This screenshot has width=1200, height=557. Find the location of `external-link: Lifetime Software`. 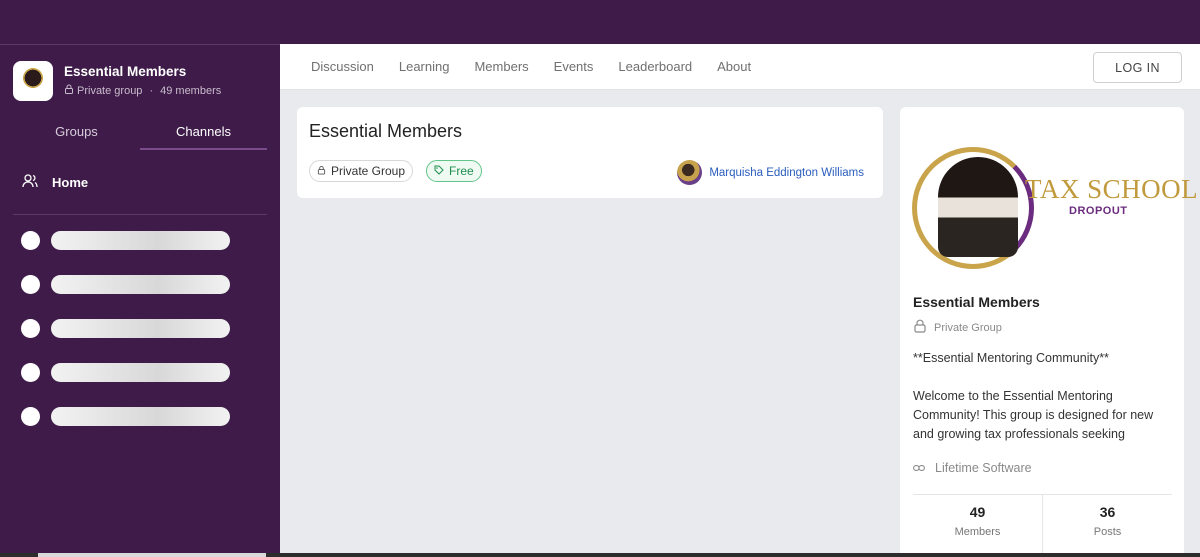

external-link: Lifetime Software is located at coordinates (972, 468).